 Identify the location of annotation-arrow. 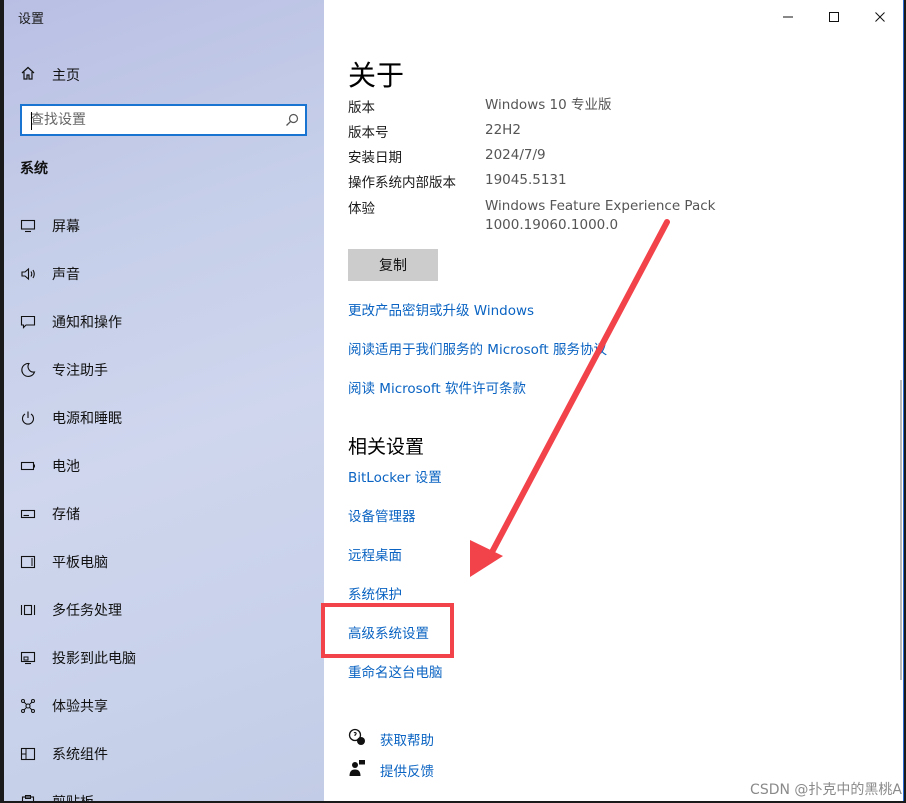
(570, 398).